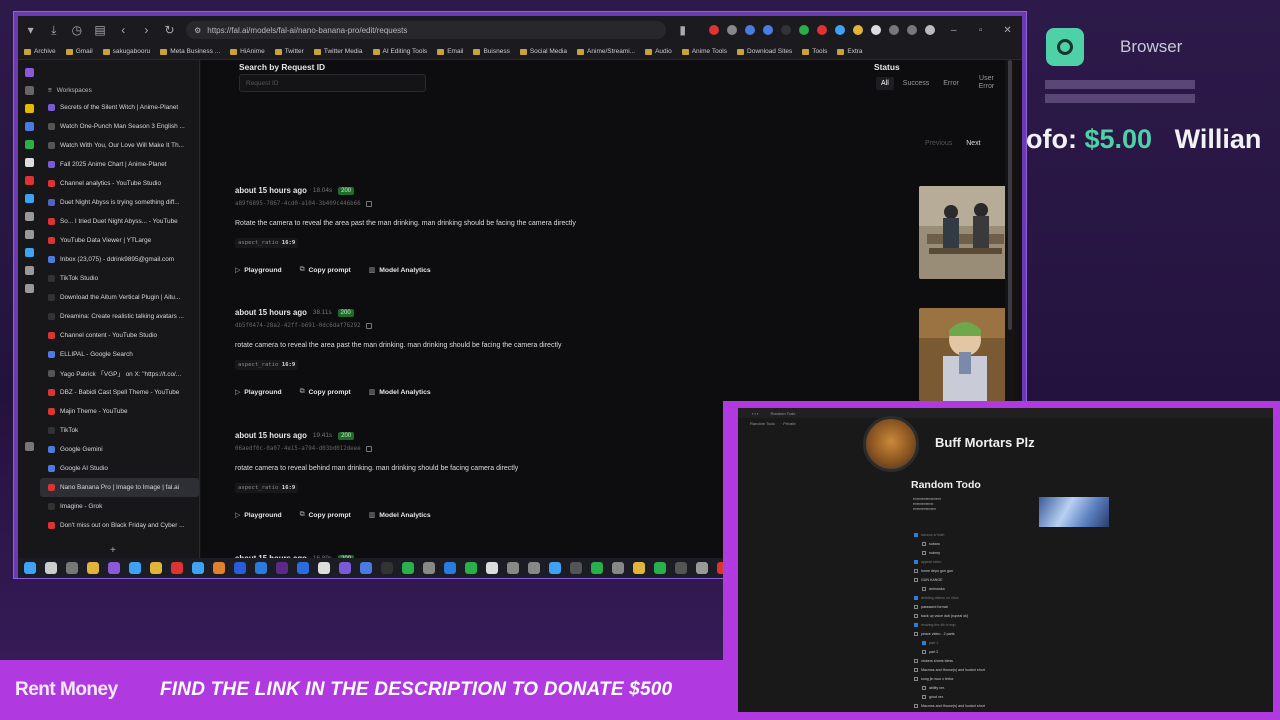  Describe the element at coordinates (973, 143) in the screenshot. I see `next-button: Next` at that location.